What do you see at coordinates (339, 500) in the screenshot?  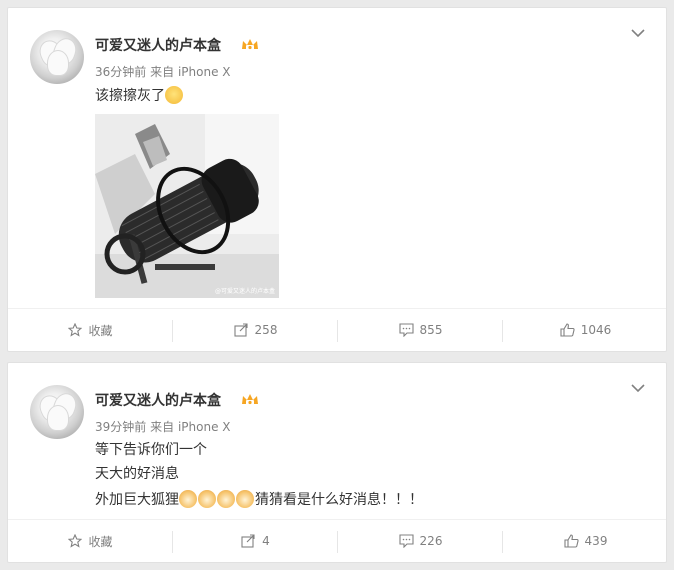 I see `post-text-line: 猜猜看是什么好消息！！！` at bounding box center [339, 500].